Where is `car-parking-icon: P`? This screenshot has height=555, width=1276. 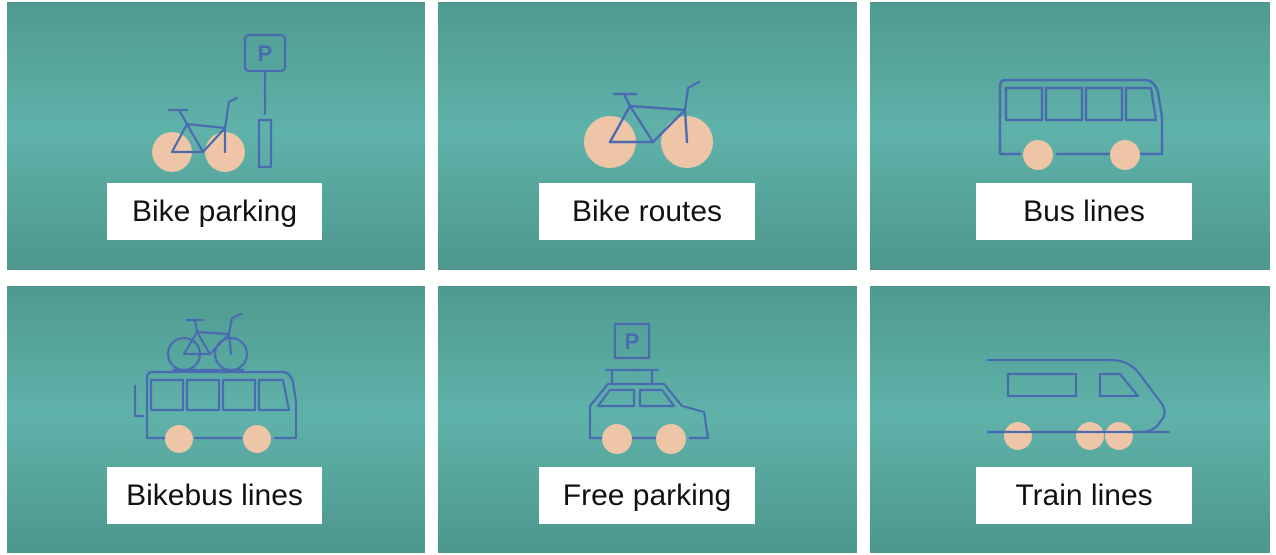 car-parking-icon: P is located at coordinates (649, 388).